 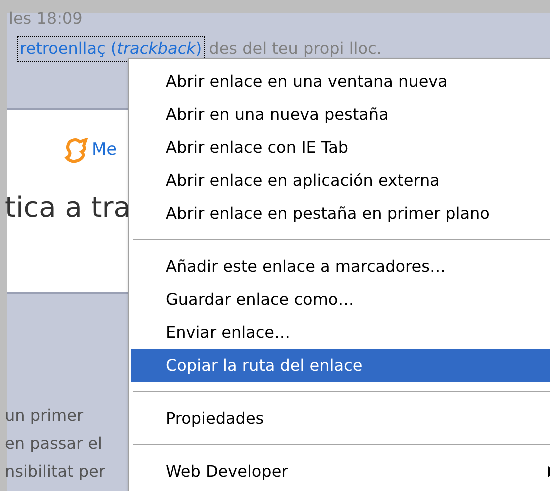 I want to click on menu-item: Abrir enlace en una ventana nueva, so click(x=340, y=81).